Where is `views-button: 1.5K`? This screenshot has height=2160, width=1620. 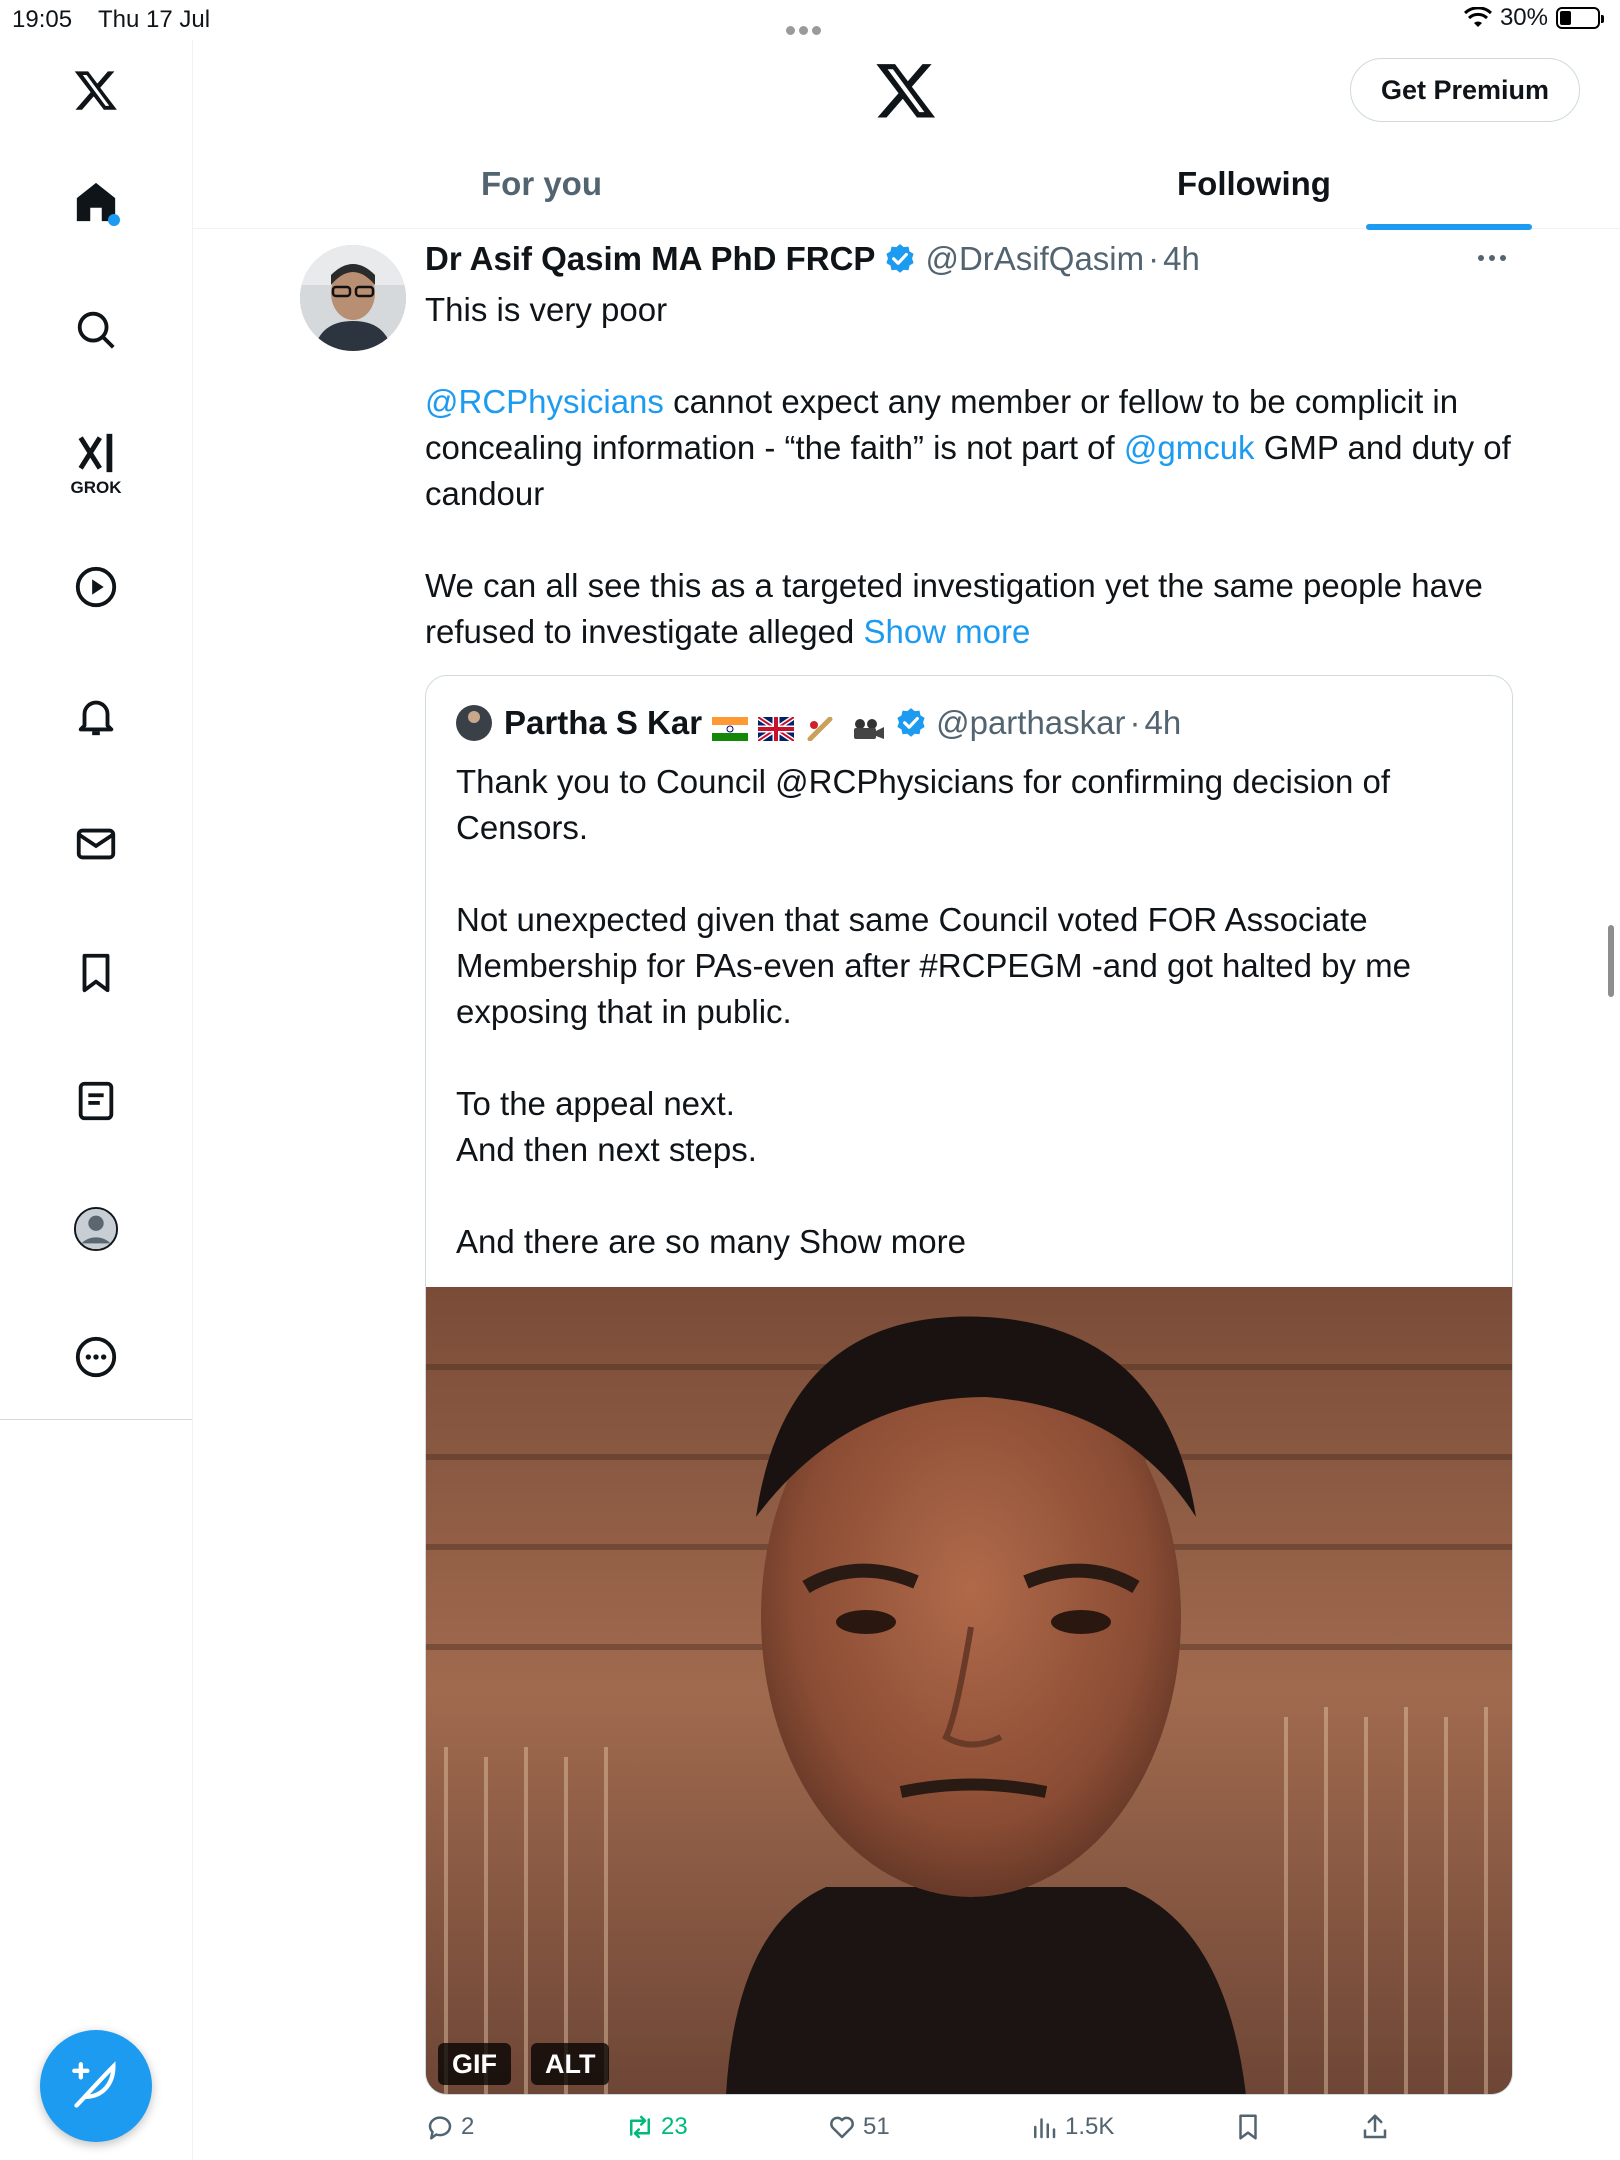 views-button: 1.5K is located at coordinates (1071, 2127).